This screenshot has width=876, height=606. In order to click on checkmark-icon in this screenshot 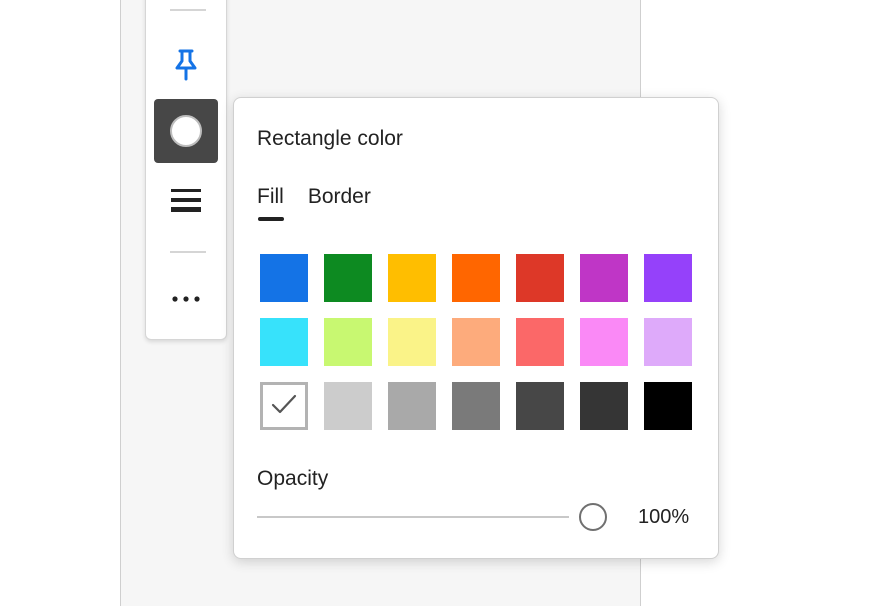, I will do `click(284, 406)`.